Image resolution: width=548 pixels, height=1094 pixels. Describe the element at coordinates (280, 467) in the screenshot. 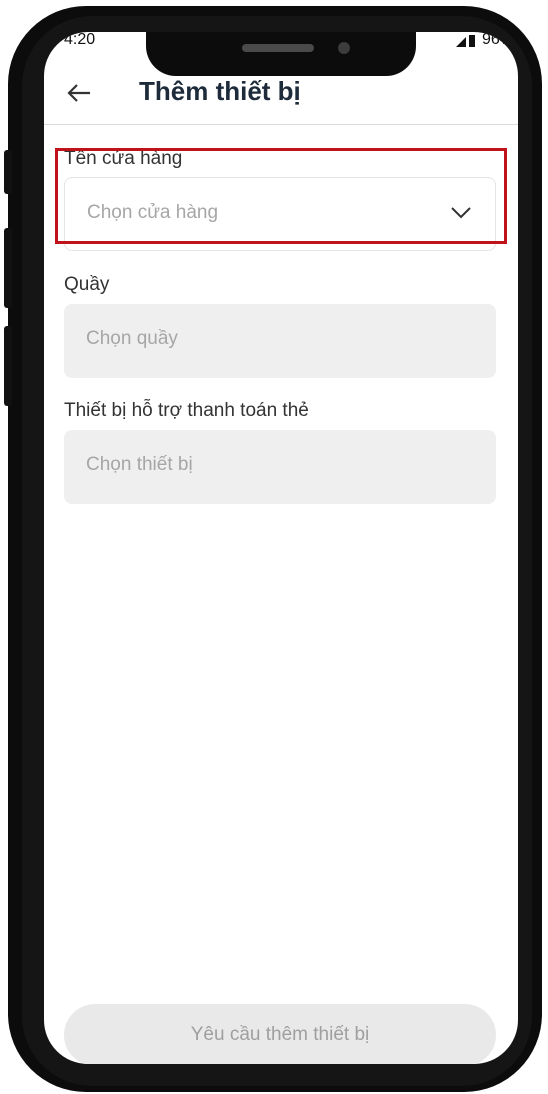

I see `device-select: Chọn thiết bị` at that location.